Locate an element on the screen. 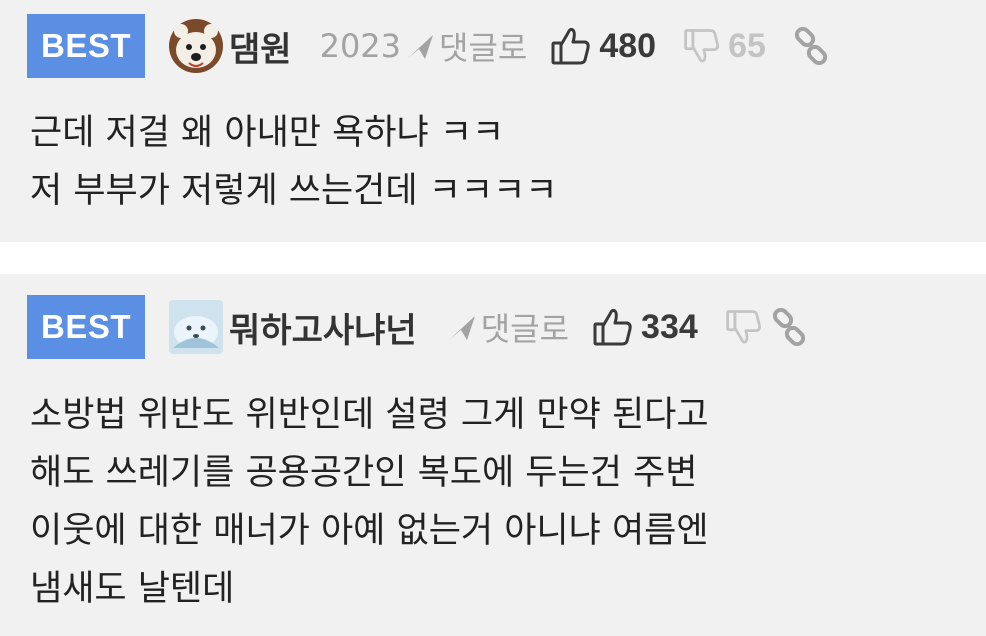 This screenshot has height=636, width=986. comment-text-line: 냄새도 날텐데 is located at coordinates (132, 589).